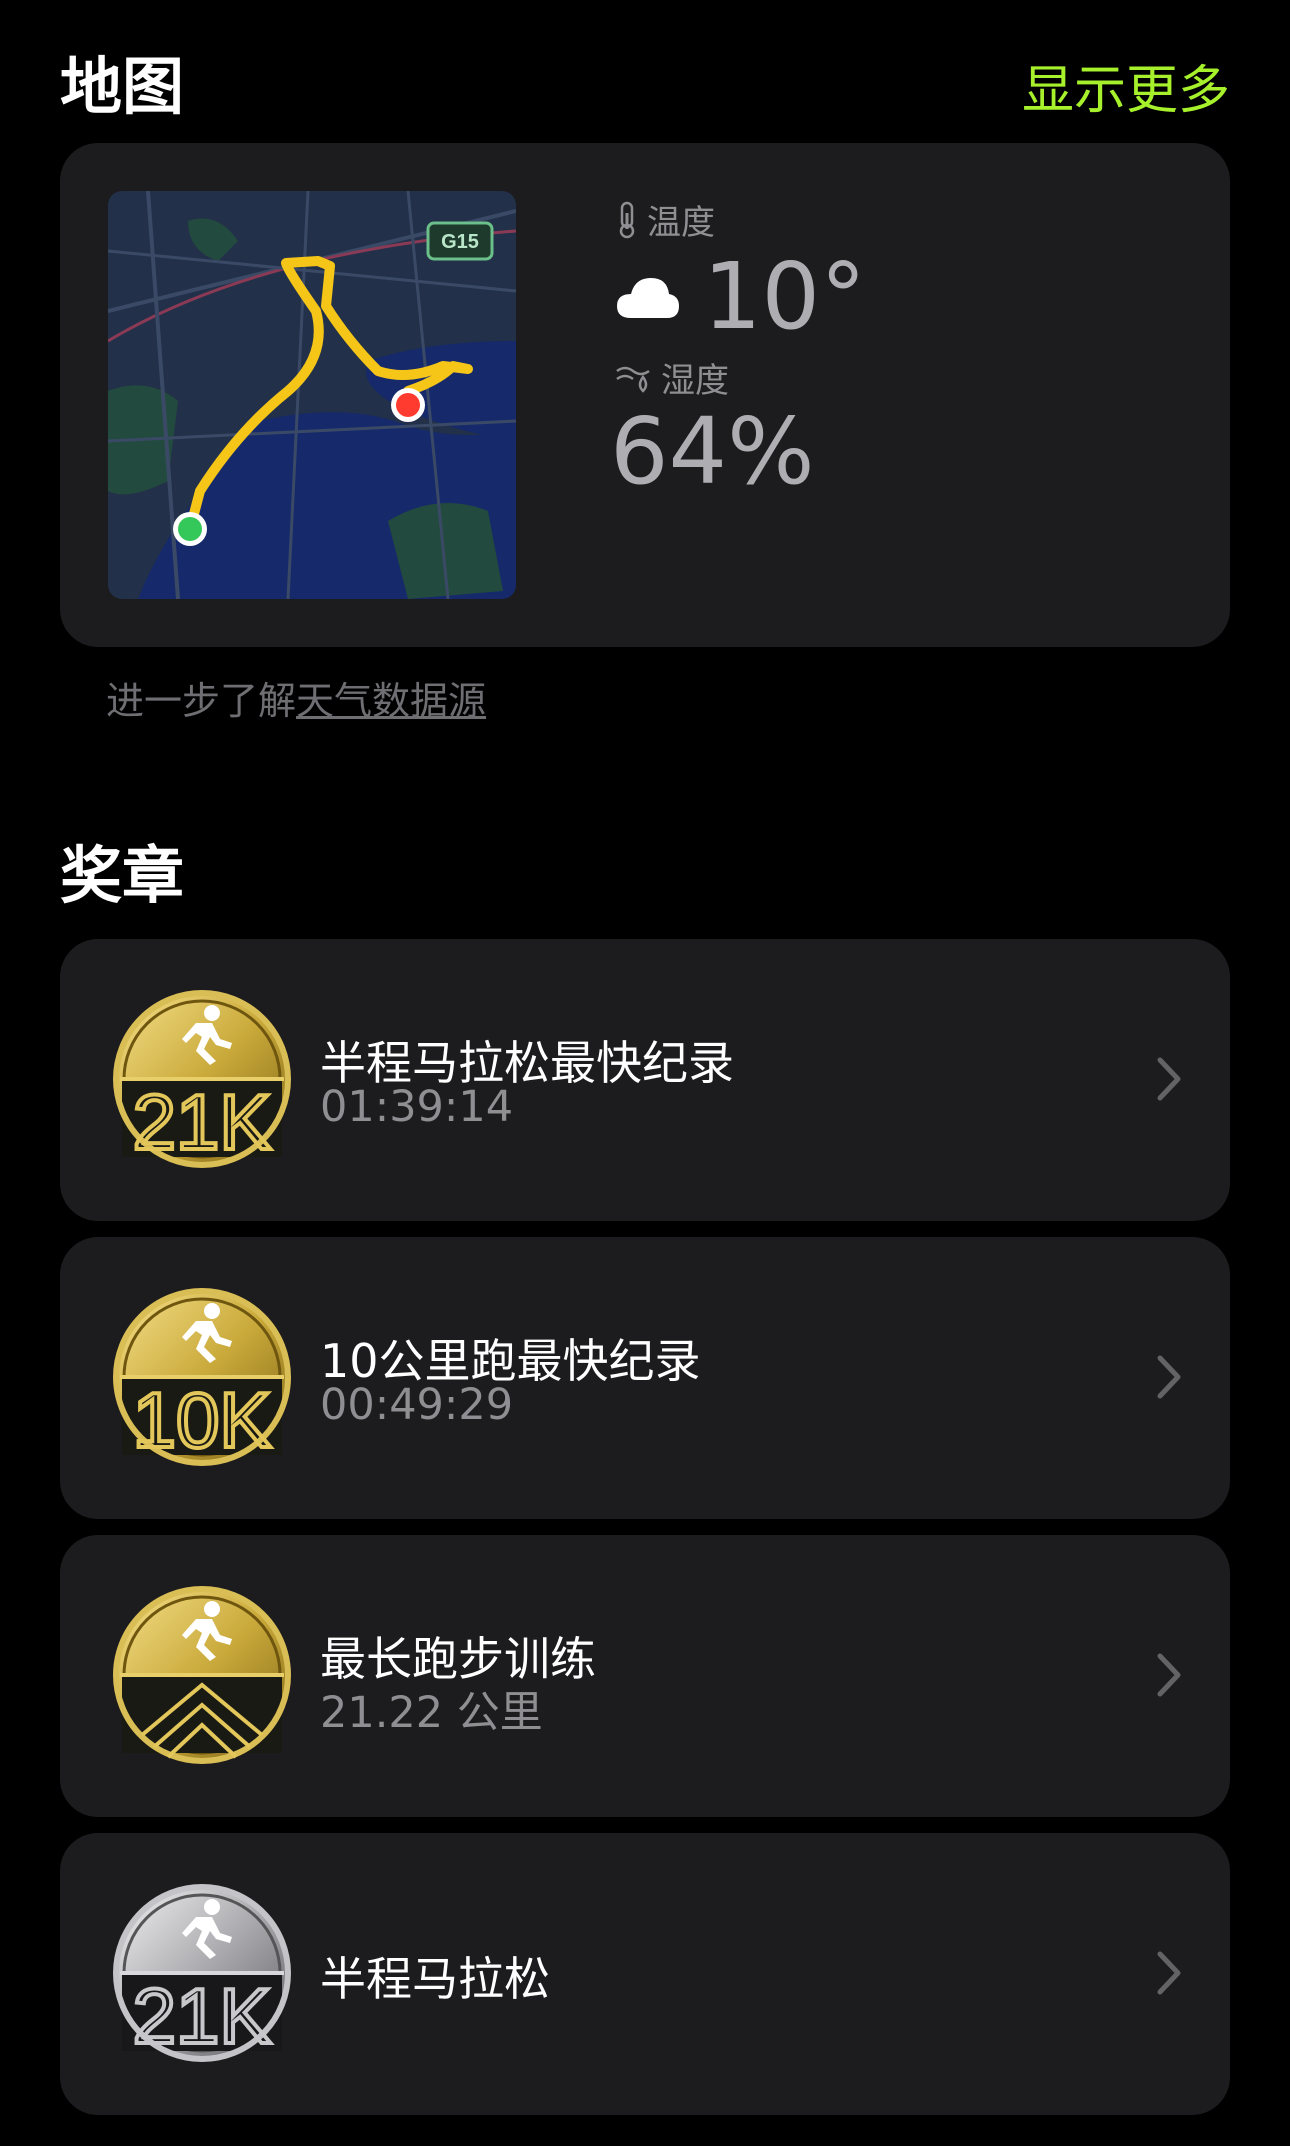  I want to click on gold-21k-medal-icon: 21K, so click(202, 1079).